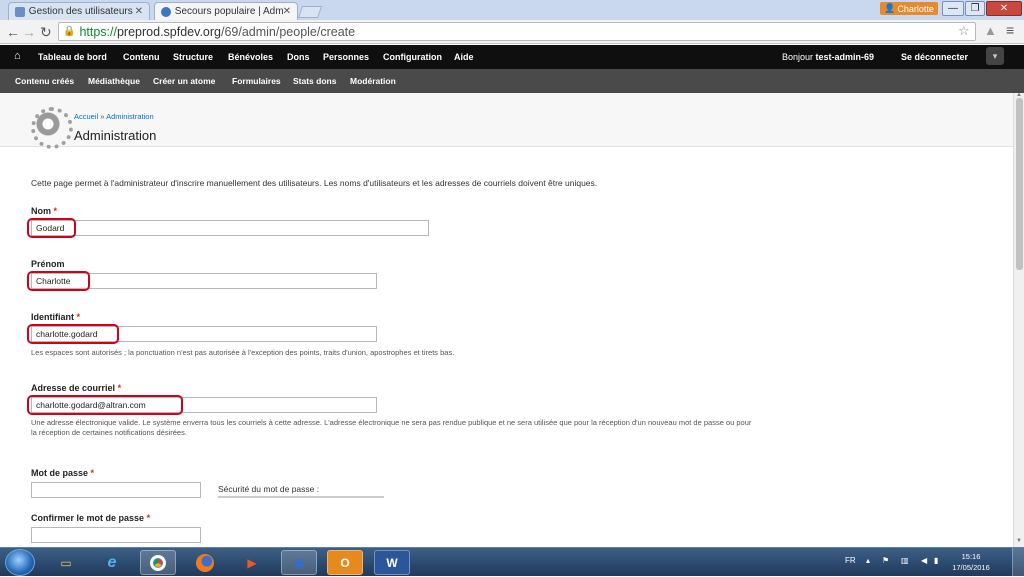 Image resolution: width=1024 pixels, height=577 pixels. I want to click on tab-secours-populaire: Secours populaire | Admin ✕, so click(226, 11).